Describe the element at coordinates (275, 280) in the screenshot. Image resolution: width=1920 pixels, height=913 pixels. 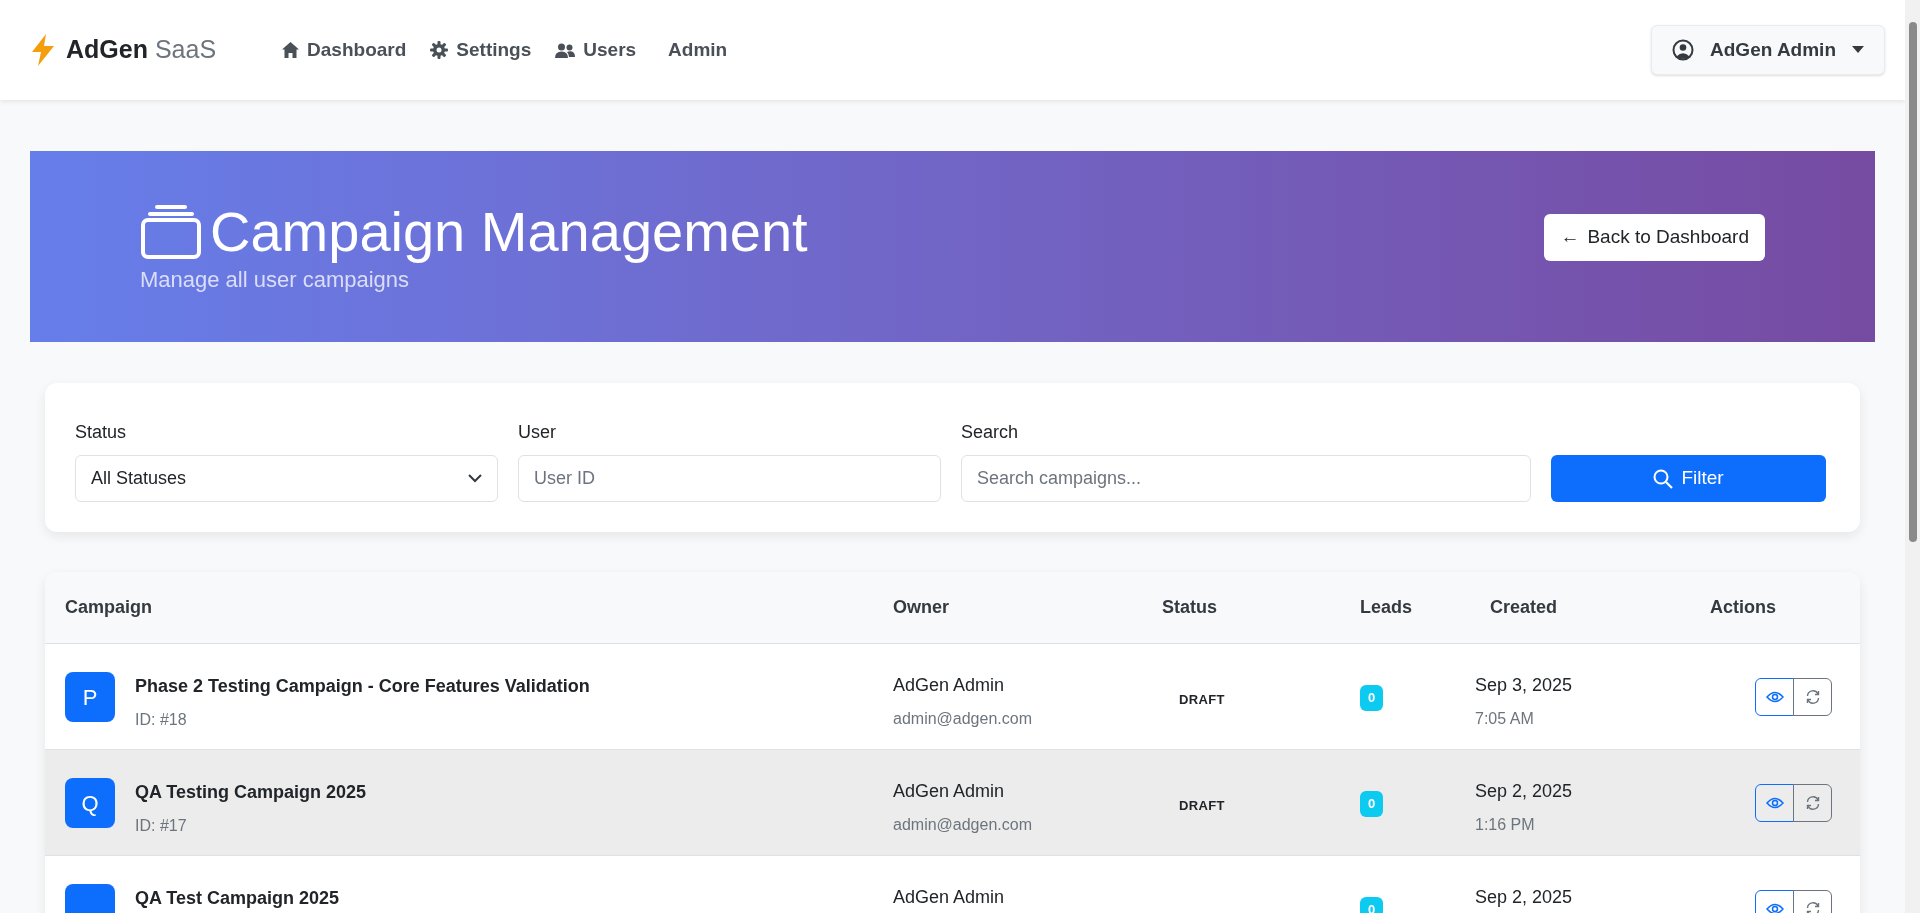
I see `page-subtitle: Manage all user campaigns` at that location.